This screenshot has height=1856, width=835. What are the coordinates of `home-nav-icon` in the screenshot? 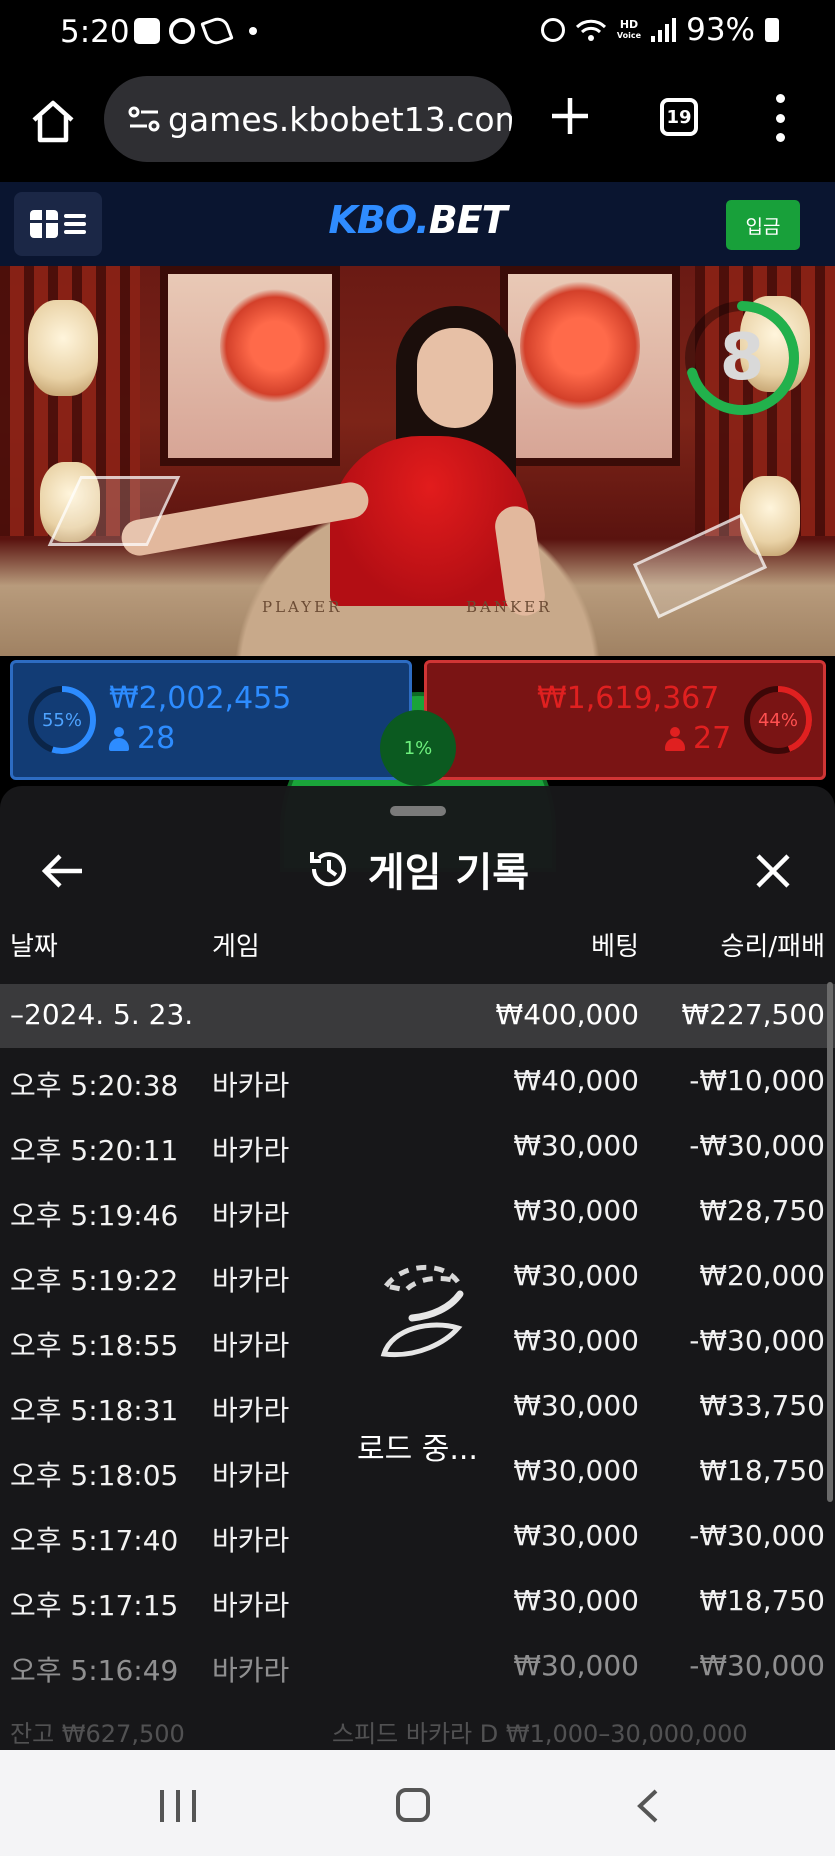 It's located at (413, 1805).